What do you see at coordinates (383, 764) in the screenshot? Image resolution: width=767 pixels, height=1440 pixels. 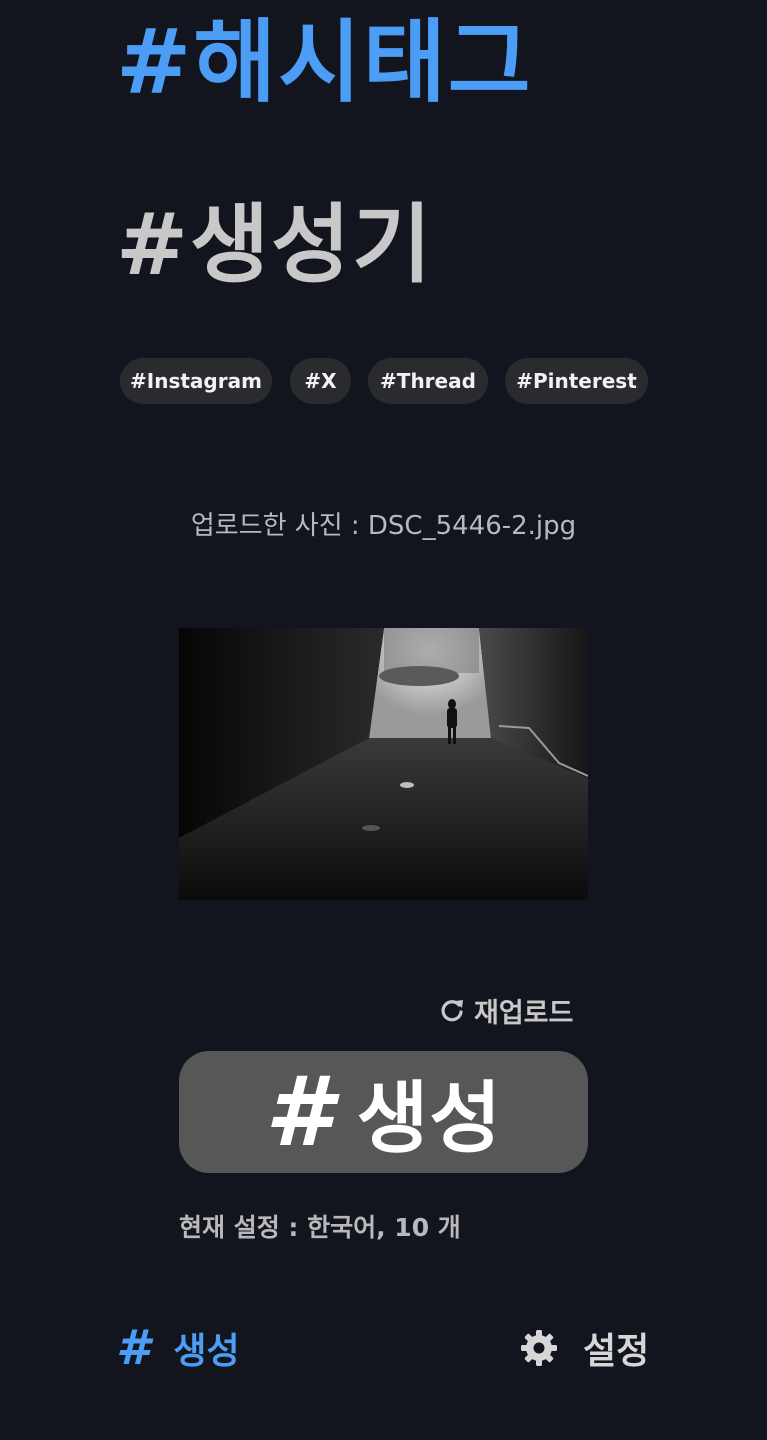 I see `uploaded-photo` at bounding box center [383, 764].